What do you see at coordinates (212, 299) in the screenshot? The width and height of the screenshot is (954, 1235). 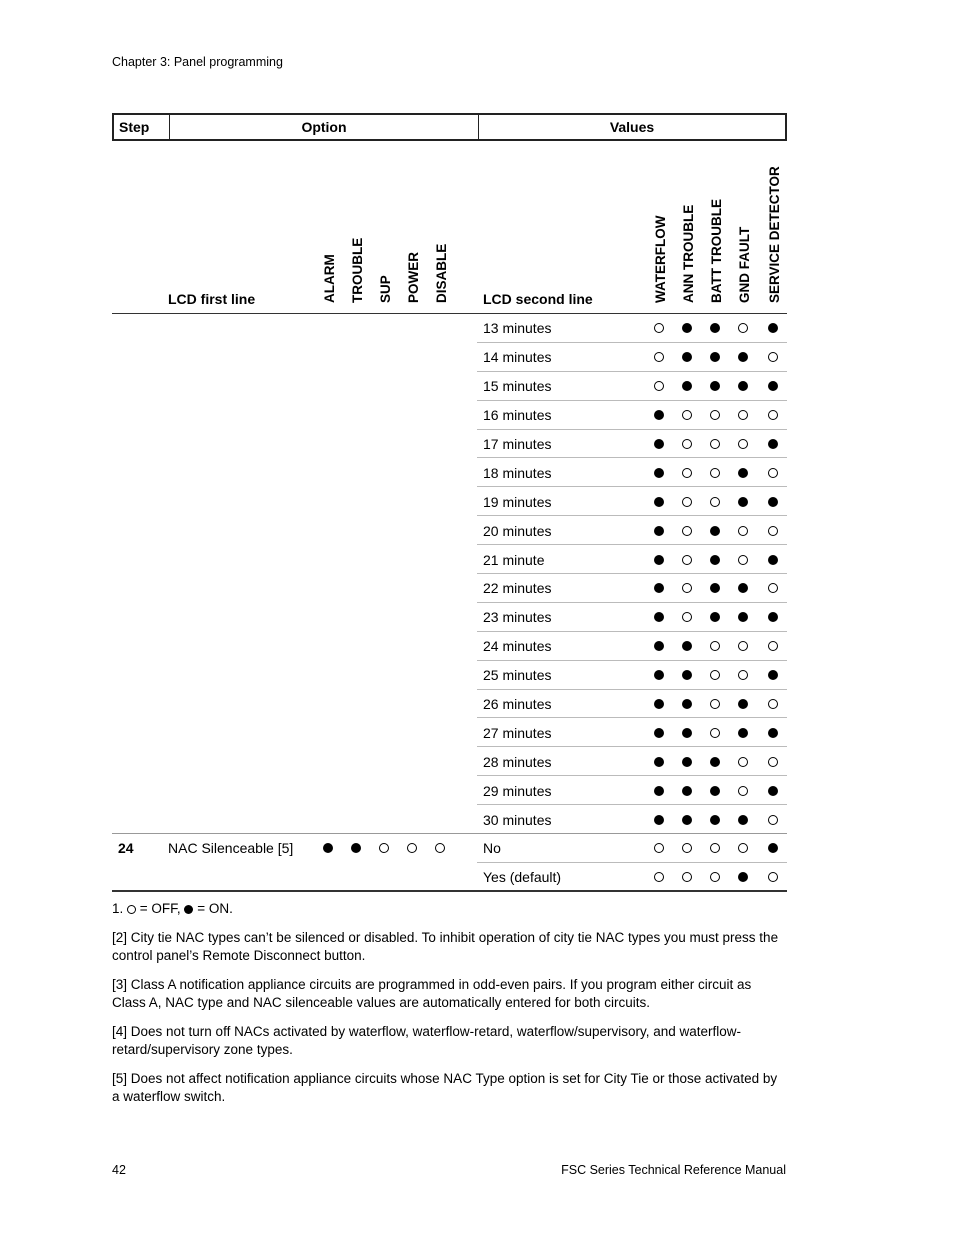 I see `subheader-lcd-first-line: LCD first line` at bounding box center [212, 299].